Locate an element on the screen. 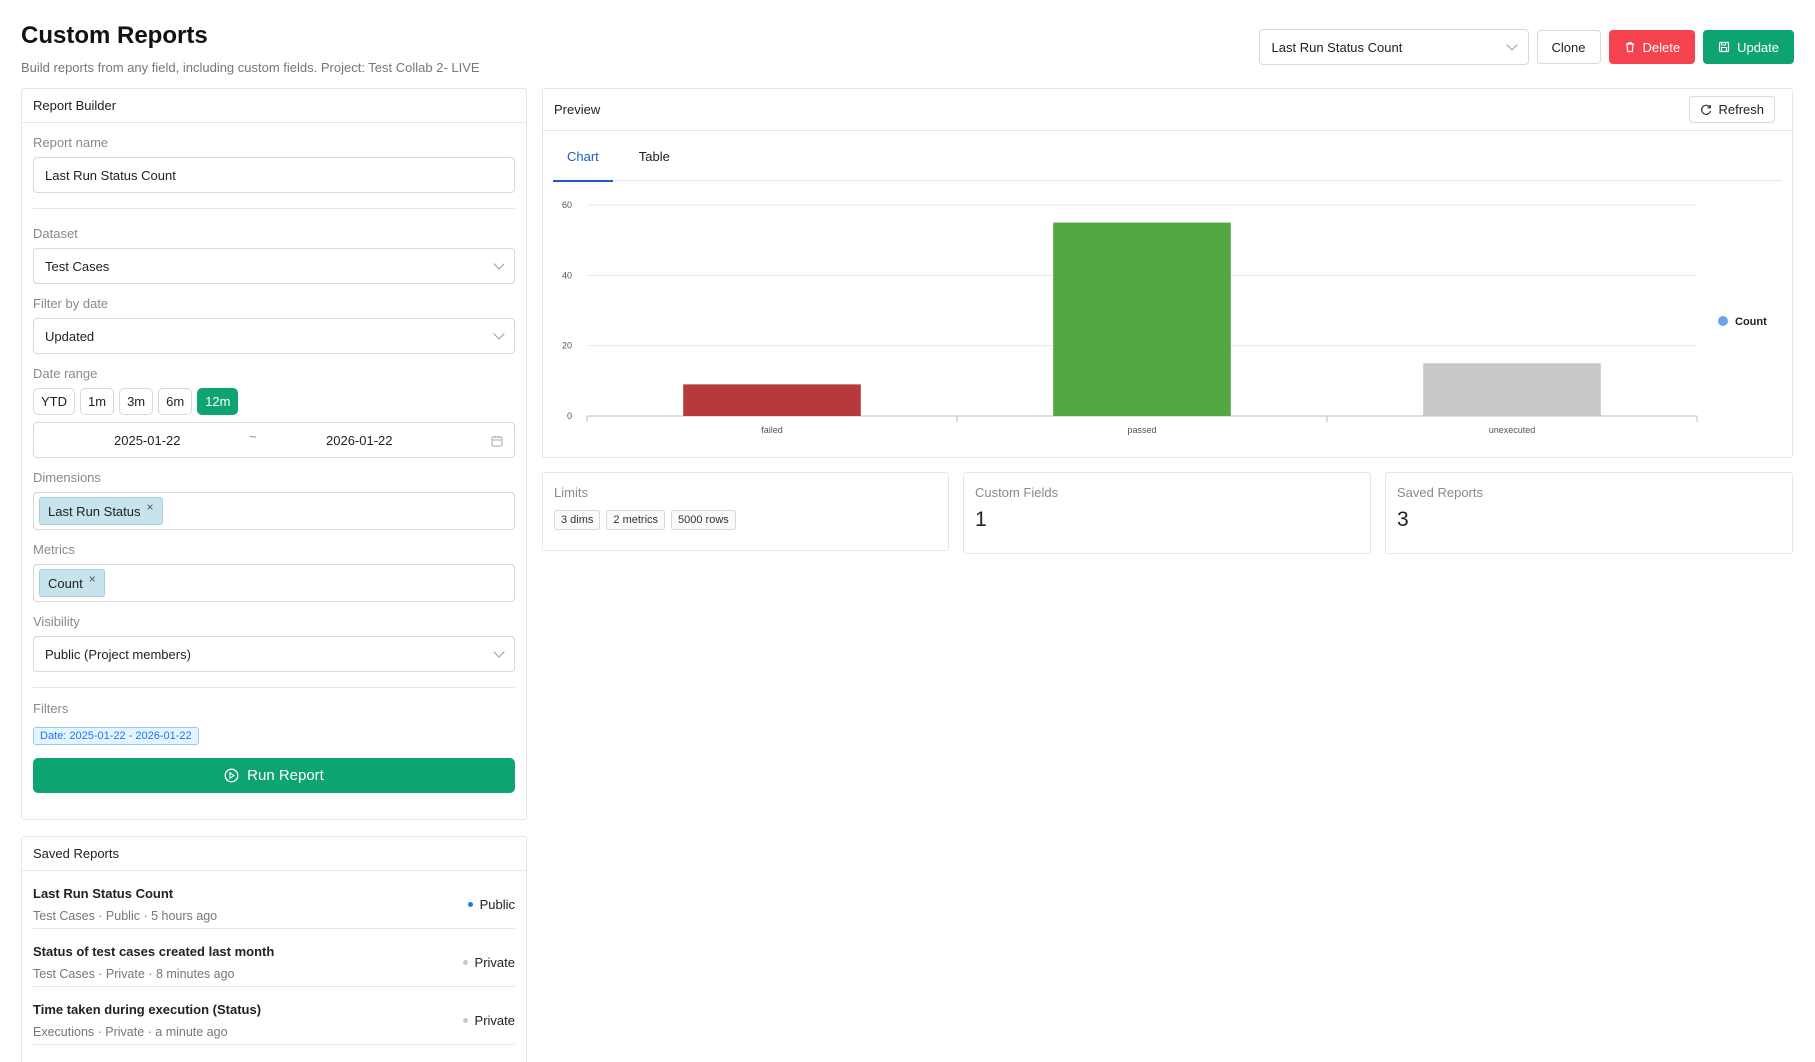 This screenshot has width=1815, height=1062. report-select: Last Run Status Count is located at coordinates (1393, 47).